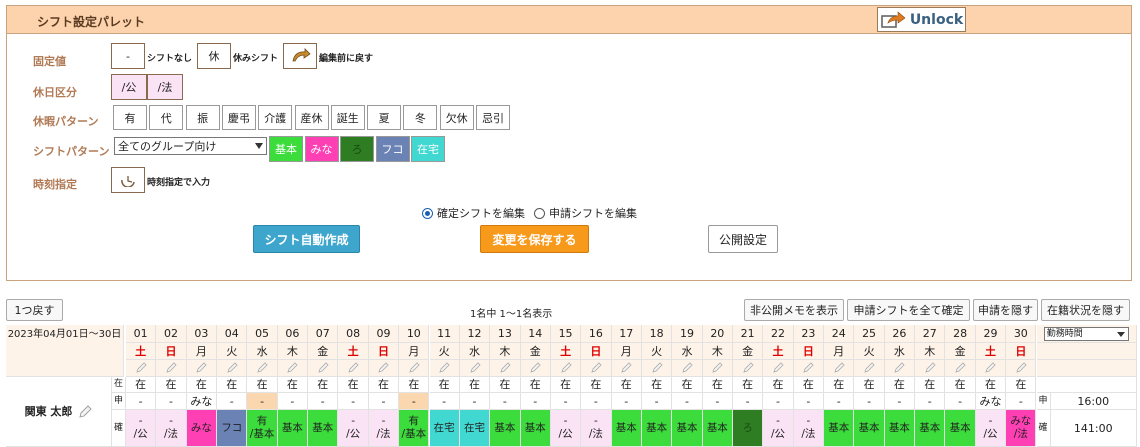 The width and height of the screenshot is (1140, 447). I want to click on confirmed-cell: みな, so click(202, 428).